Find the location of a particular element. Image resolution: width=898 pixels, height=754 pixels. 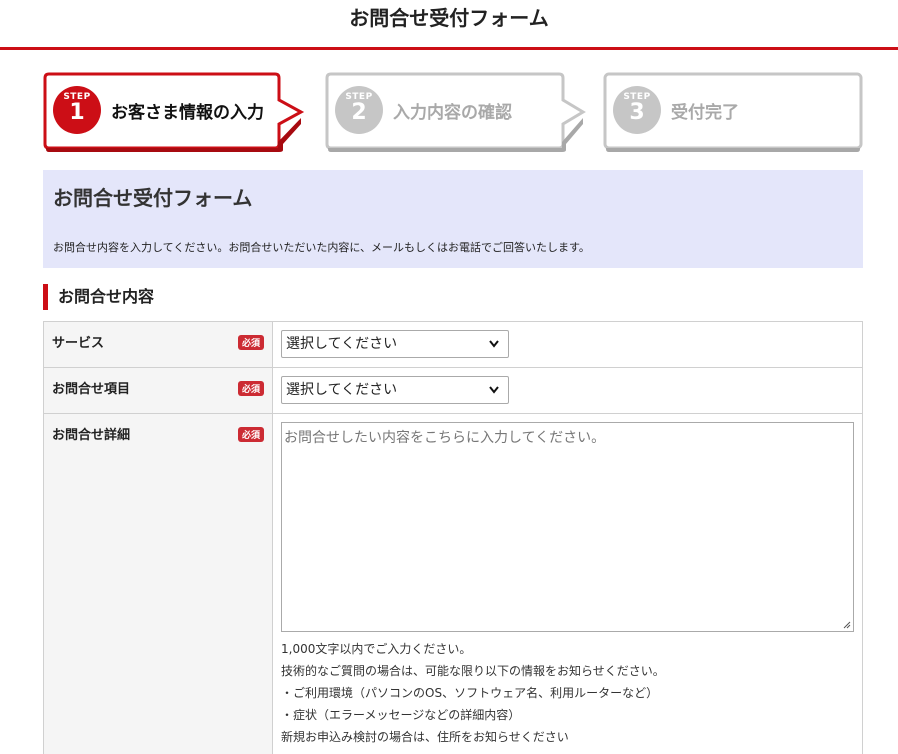

step-1-label: お客さま情報の入力 is located at coordinates (187, 113).